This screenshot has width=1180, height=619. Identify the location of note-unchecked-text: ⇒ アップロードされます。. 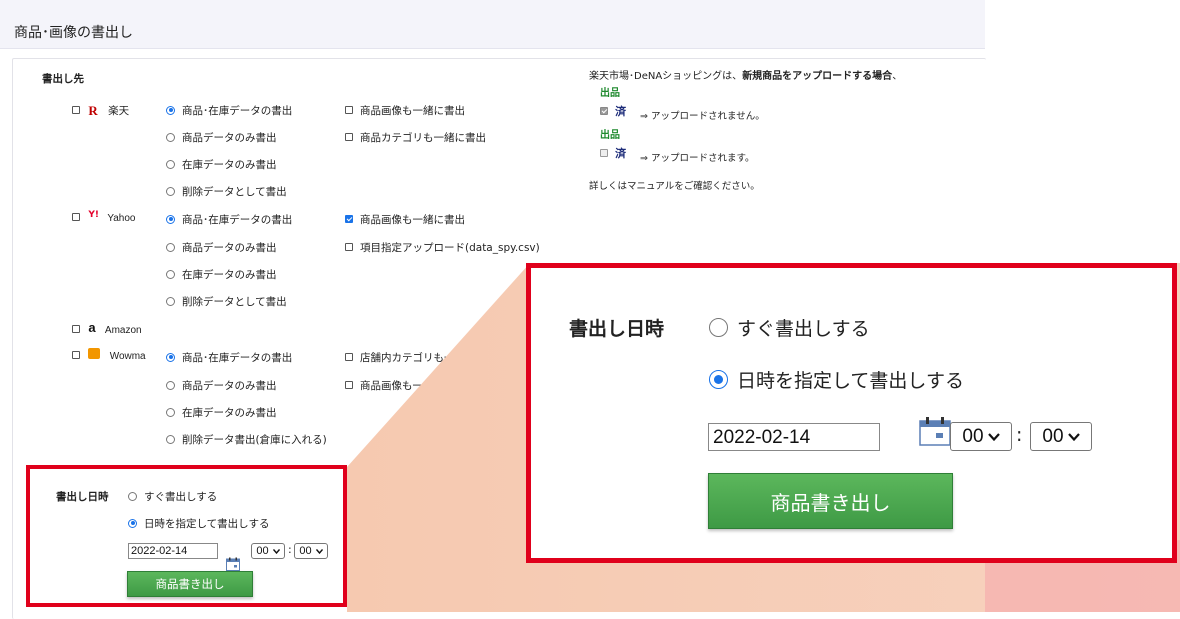
(697, 158).